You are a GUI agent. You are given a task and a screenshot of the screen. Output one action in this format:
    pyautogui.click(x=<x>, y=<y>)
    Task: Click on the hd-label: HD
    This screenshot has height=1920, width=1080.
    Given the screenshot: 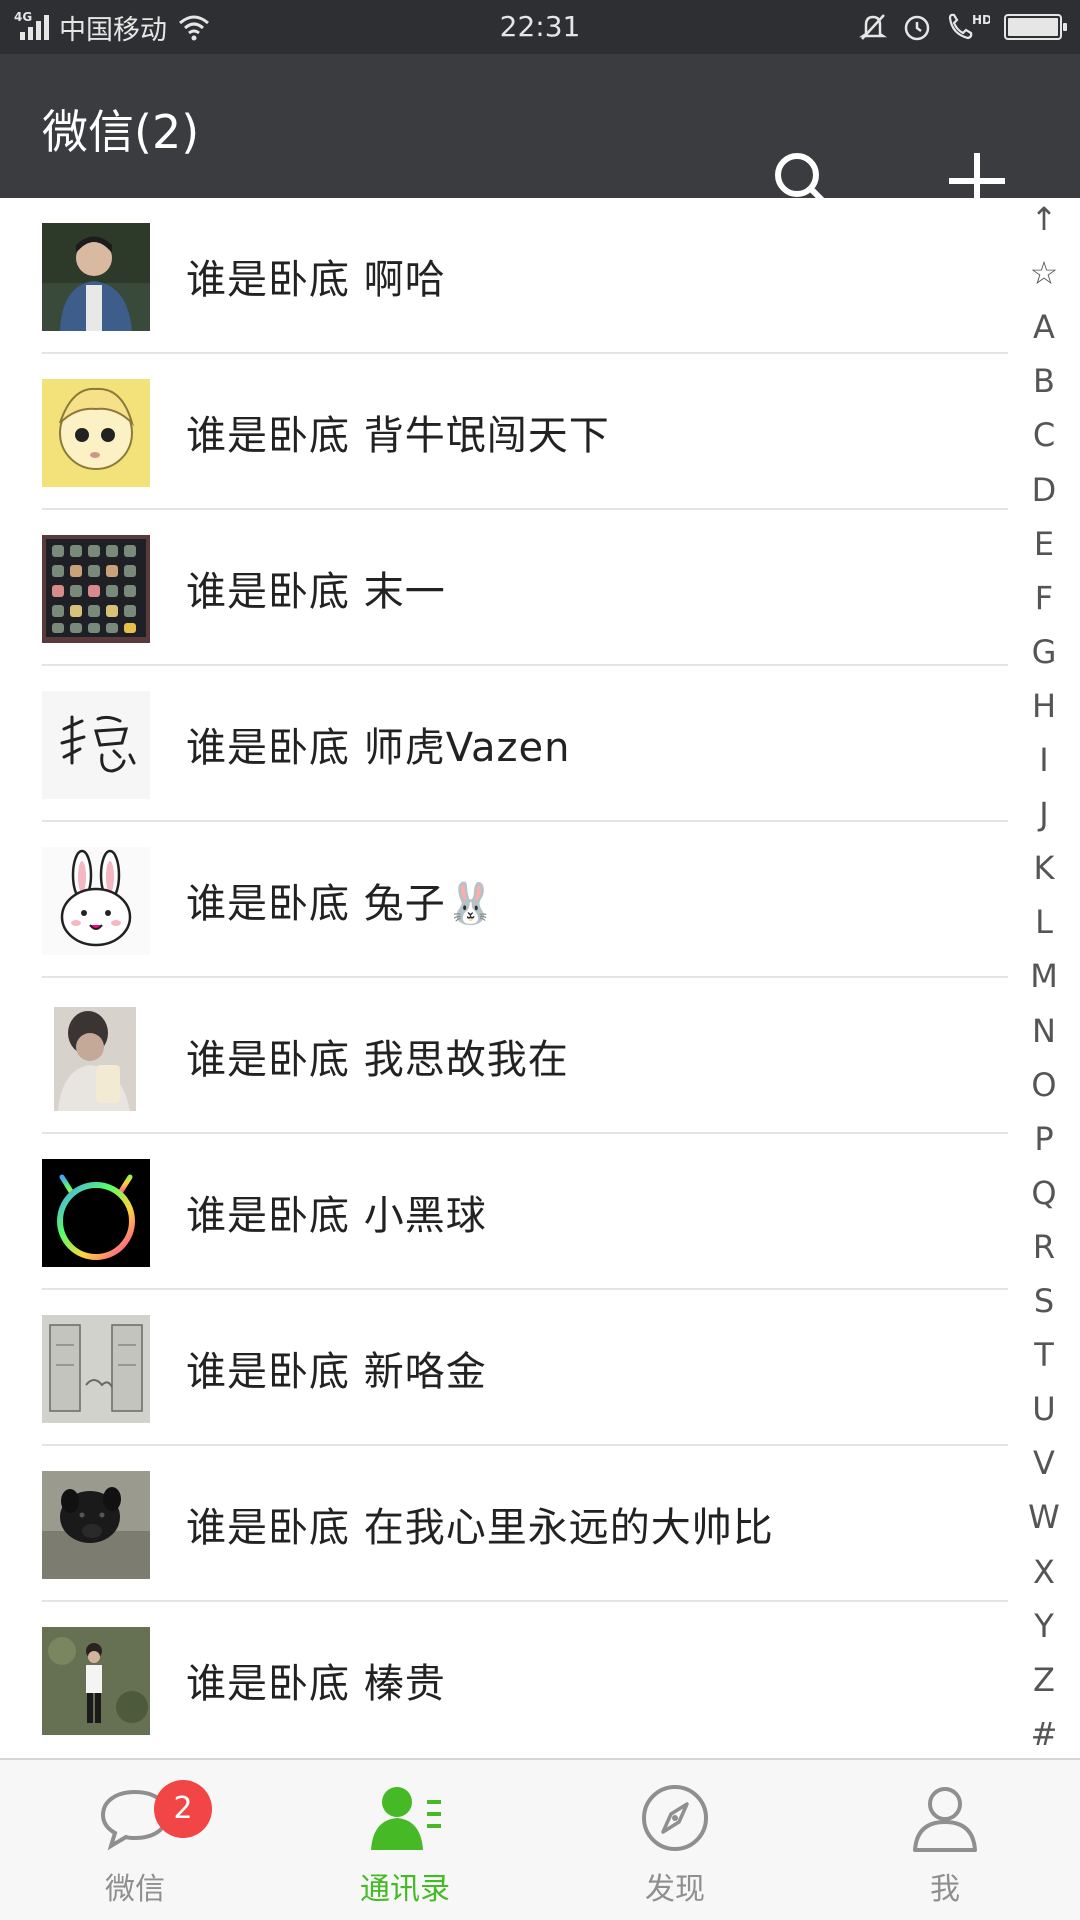 What is the action you would take?
    pyautogui.click(x=981, y=20)
    